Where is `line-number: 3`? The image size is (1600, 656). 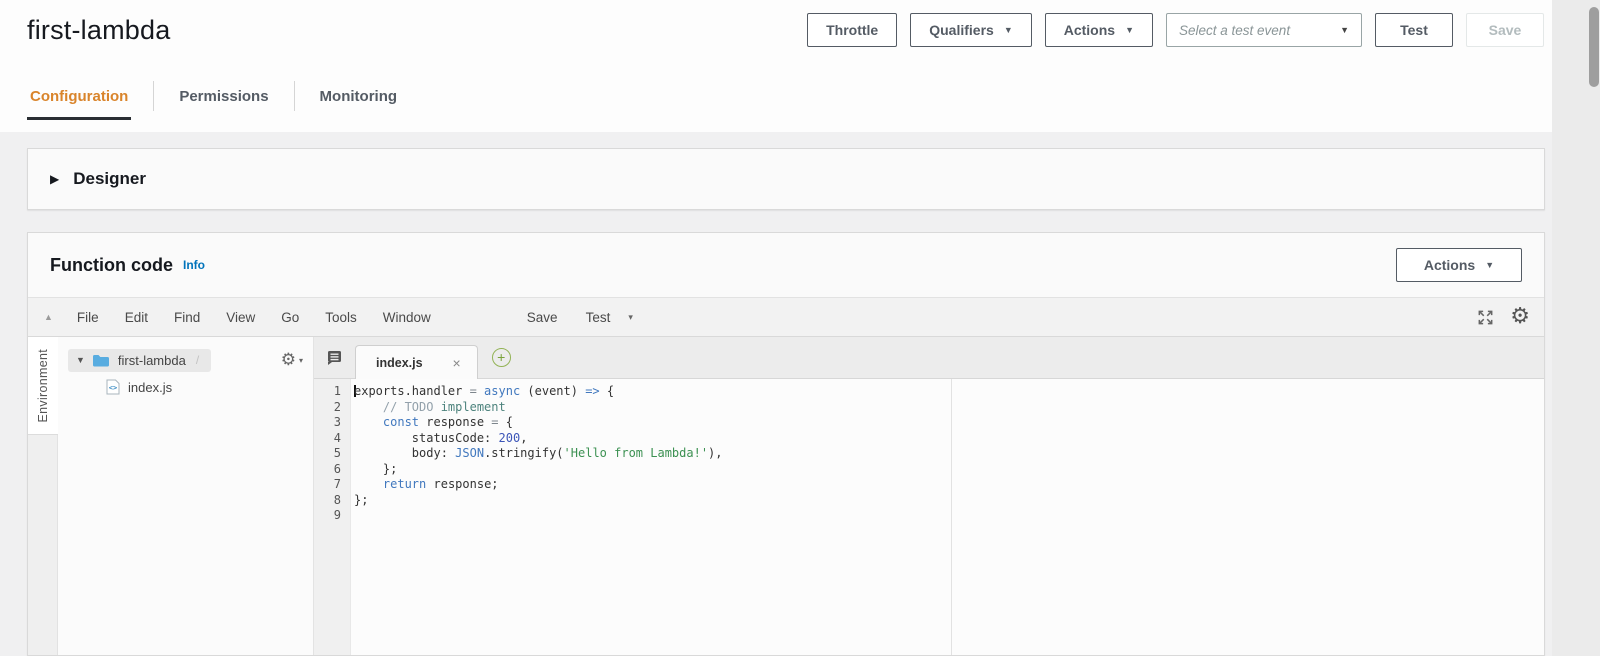
line-number: 3 is located at coordinates (327, 423).